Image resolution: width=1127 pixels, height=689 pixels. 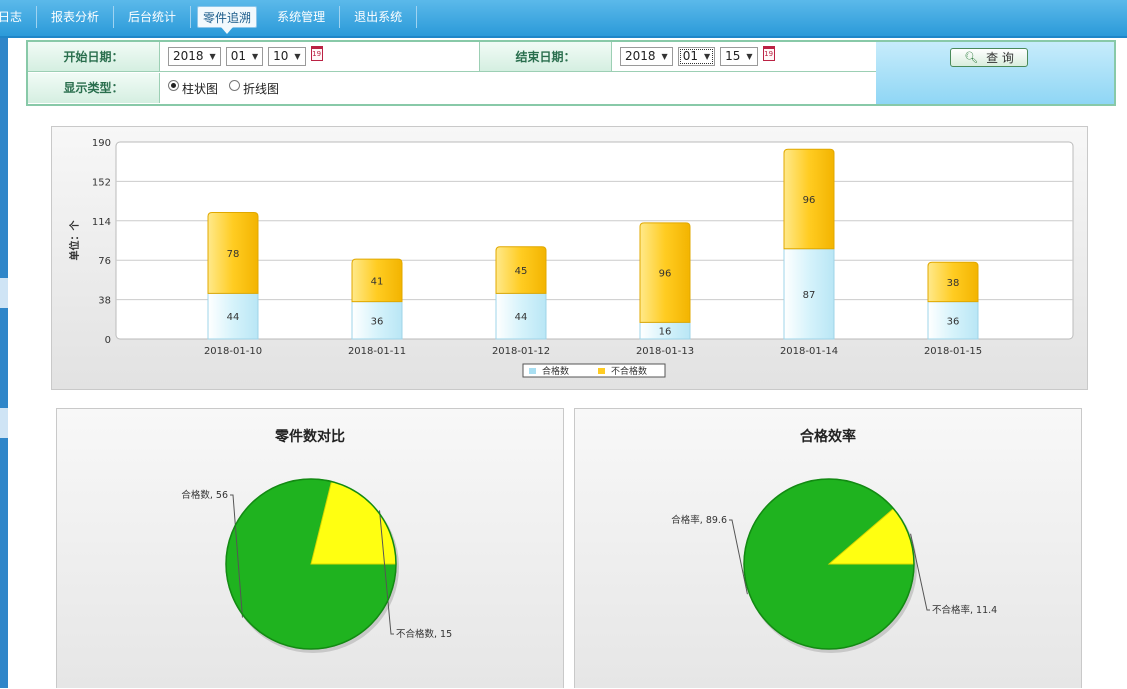 What do you see at coordinates (739, 56) in the screenshot?
I see `end-day-select: 15 ▼` at bounding box center [739, 56].